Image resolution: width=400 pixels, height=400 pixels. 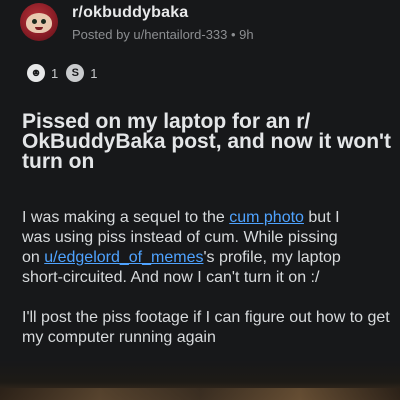 I want to click on post-title-line: OkBuddyBaka post, and now it won't, so click(x=207, y=141).